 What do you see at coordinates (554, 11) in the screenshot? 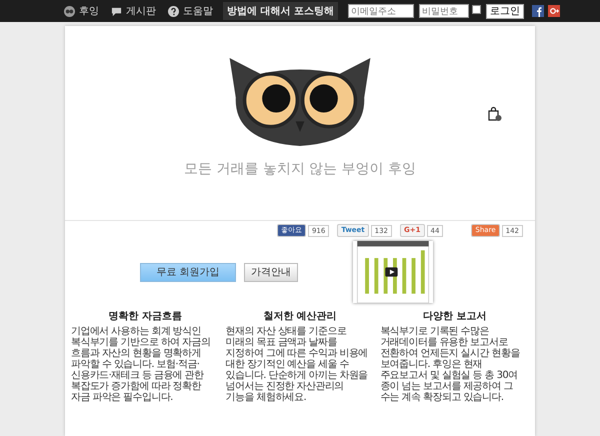
I see `google-plus-icon` at bounding box center [554, 11].